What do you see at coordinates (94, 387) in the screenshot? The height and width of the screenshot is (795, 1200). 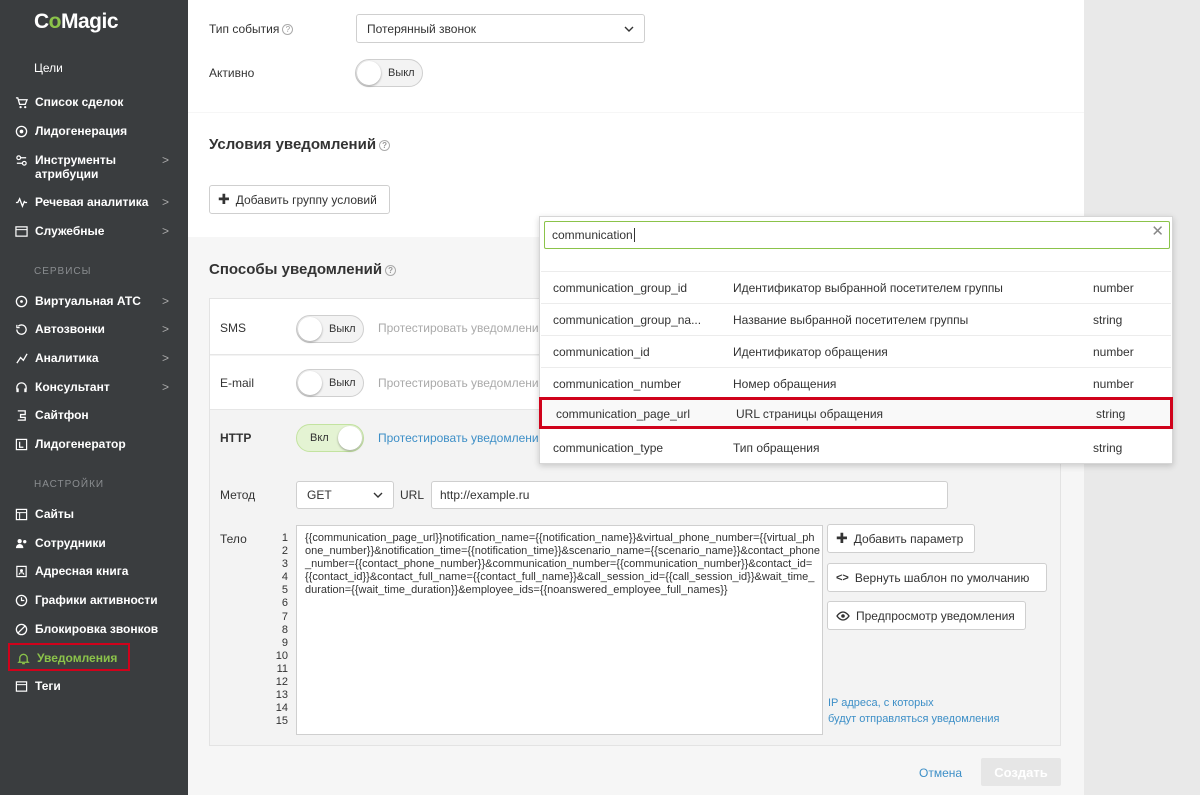 I see `sidebar-item-consultant: Консультант >` at bounding box center [94, 387].